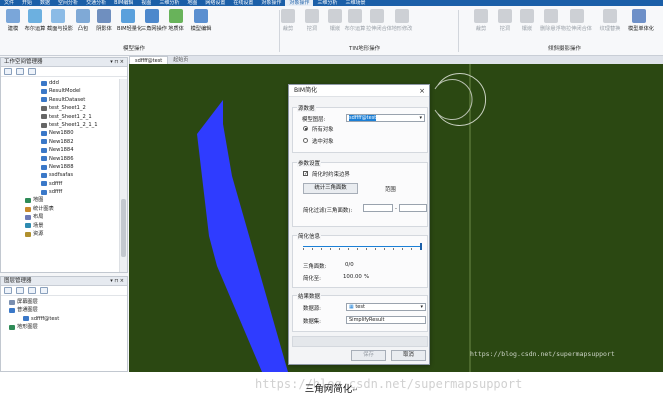 The image size is (663, 404). I want to click on ribbon-button: 阴影体, so click(104, 26).